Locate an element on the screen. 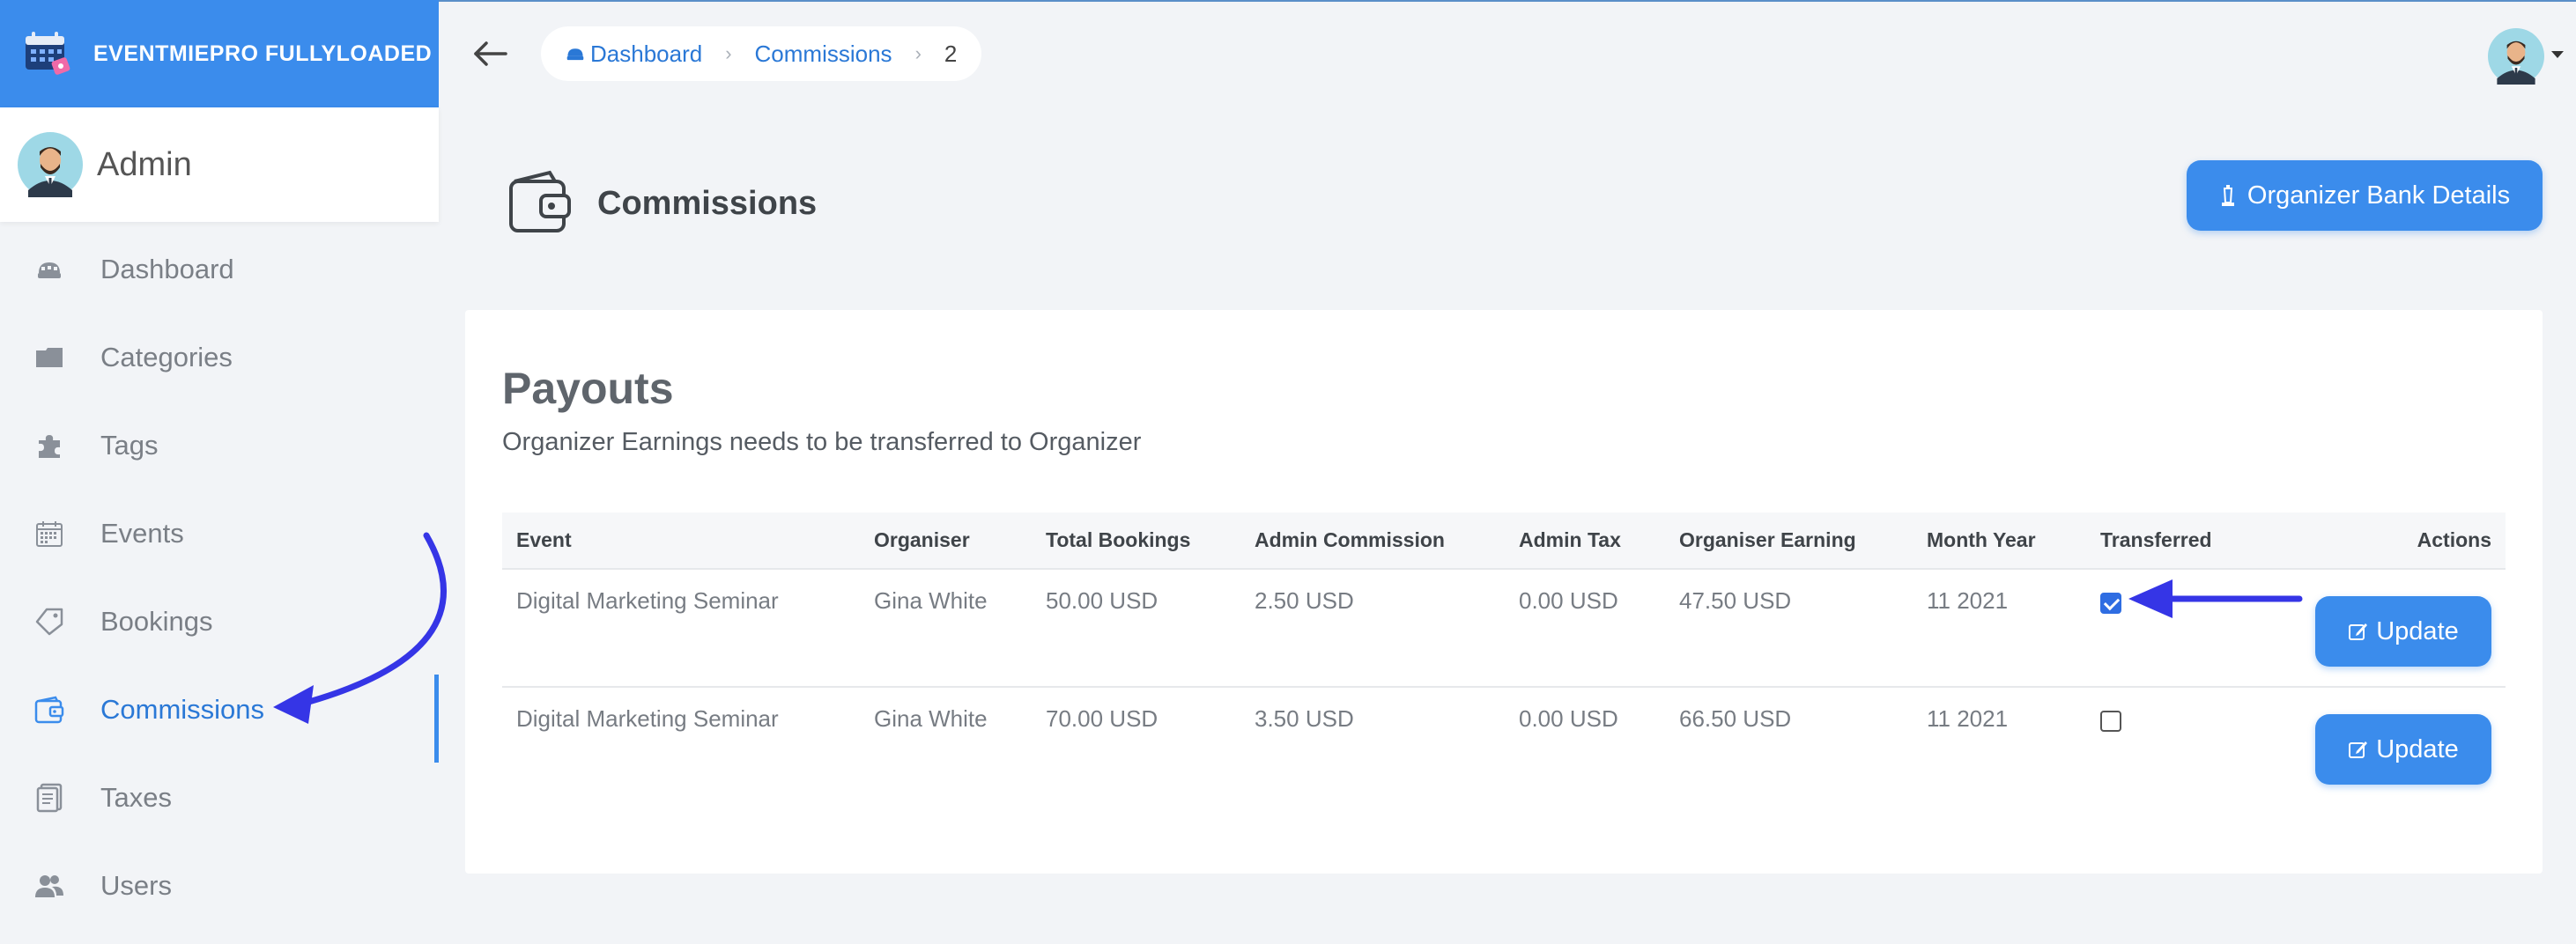  column-header: Transferred is located at coordinates (2161, 541).